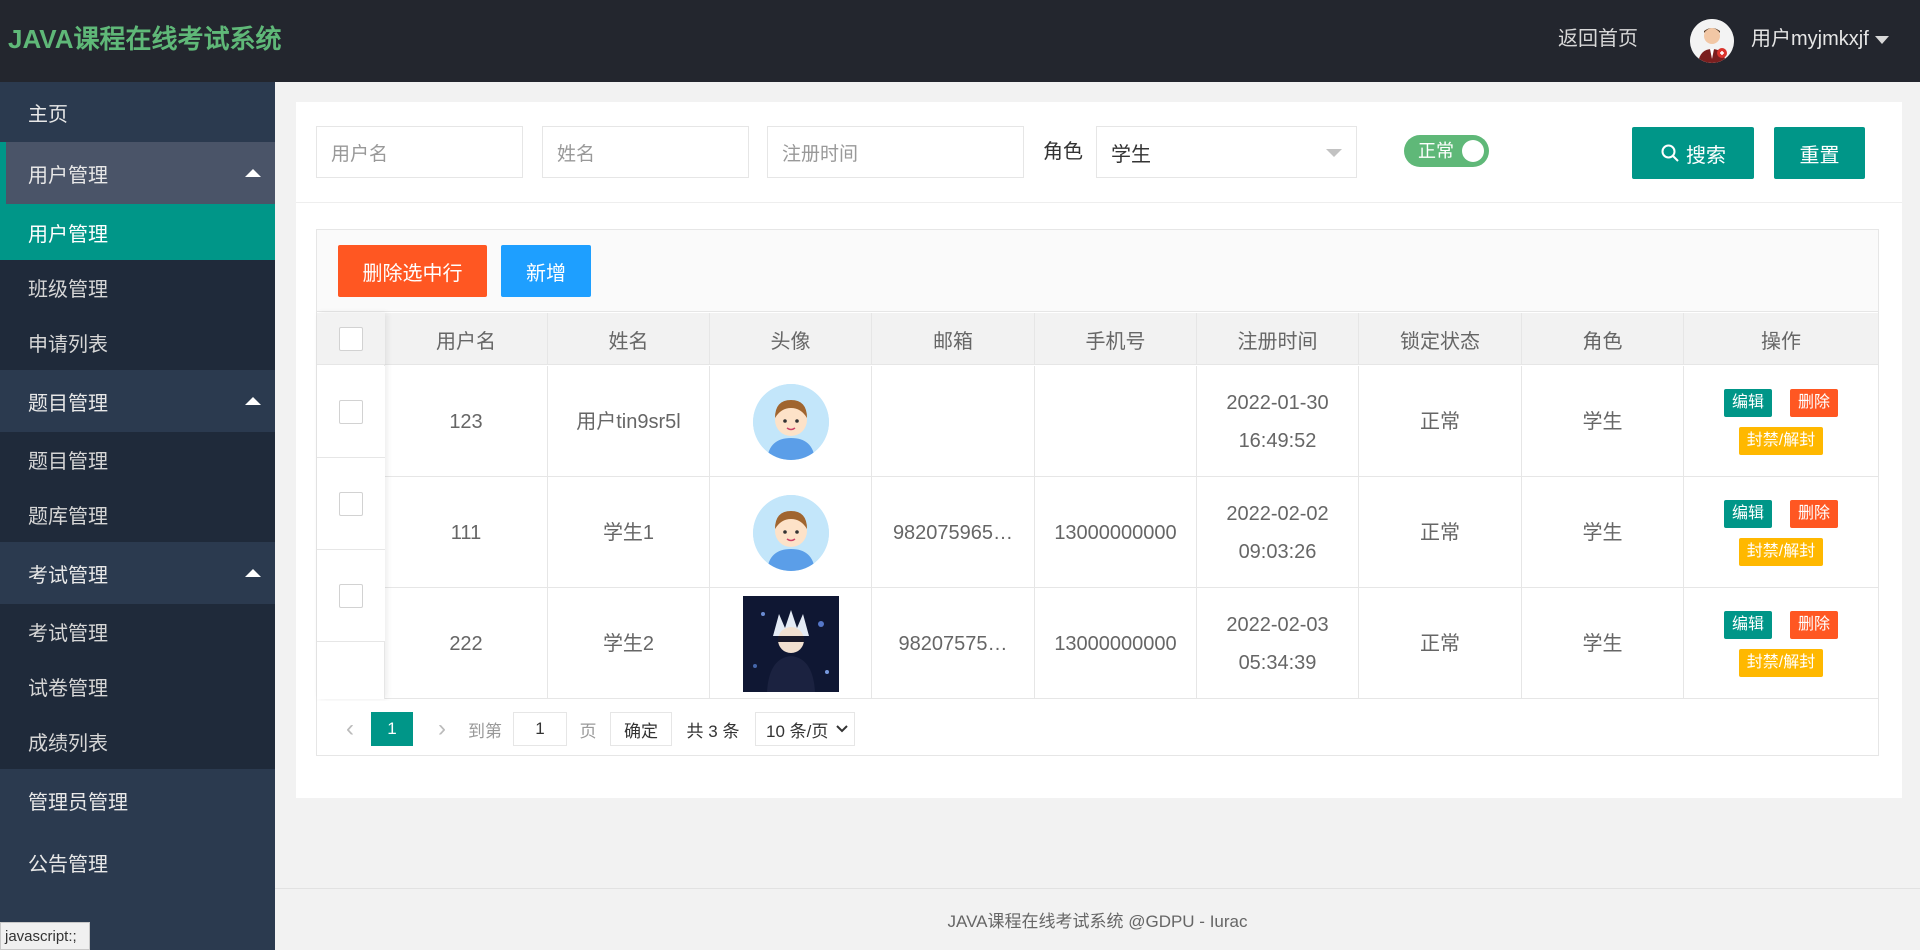 Image resolution: width=1920 pixels, height=950 pixels. I want to click on cell-username: 222, so click(466, 643).